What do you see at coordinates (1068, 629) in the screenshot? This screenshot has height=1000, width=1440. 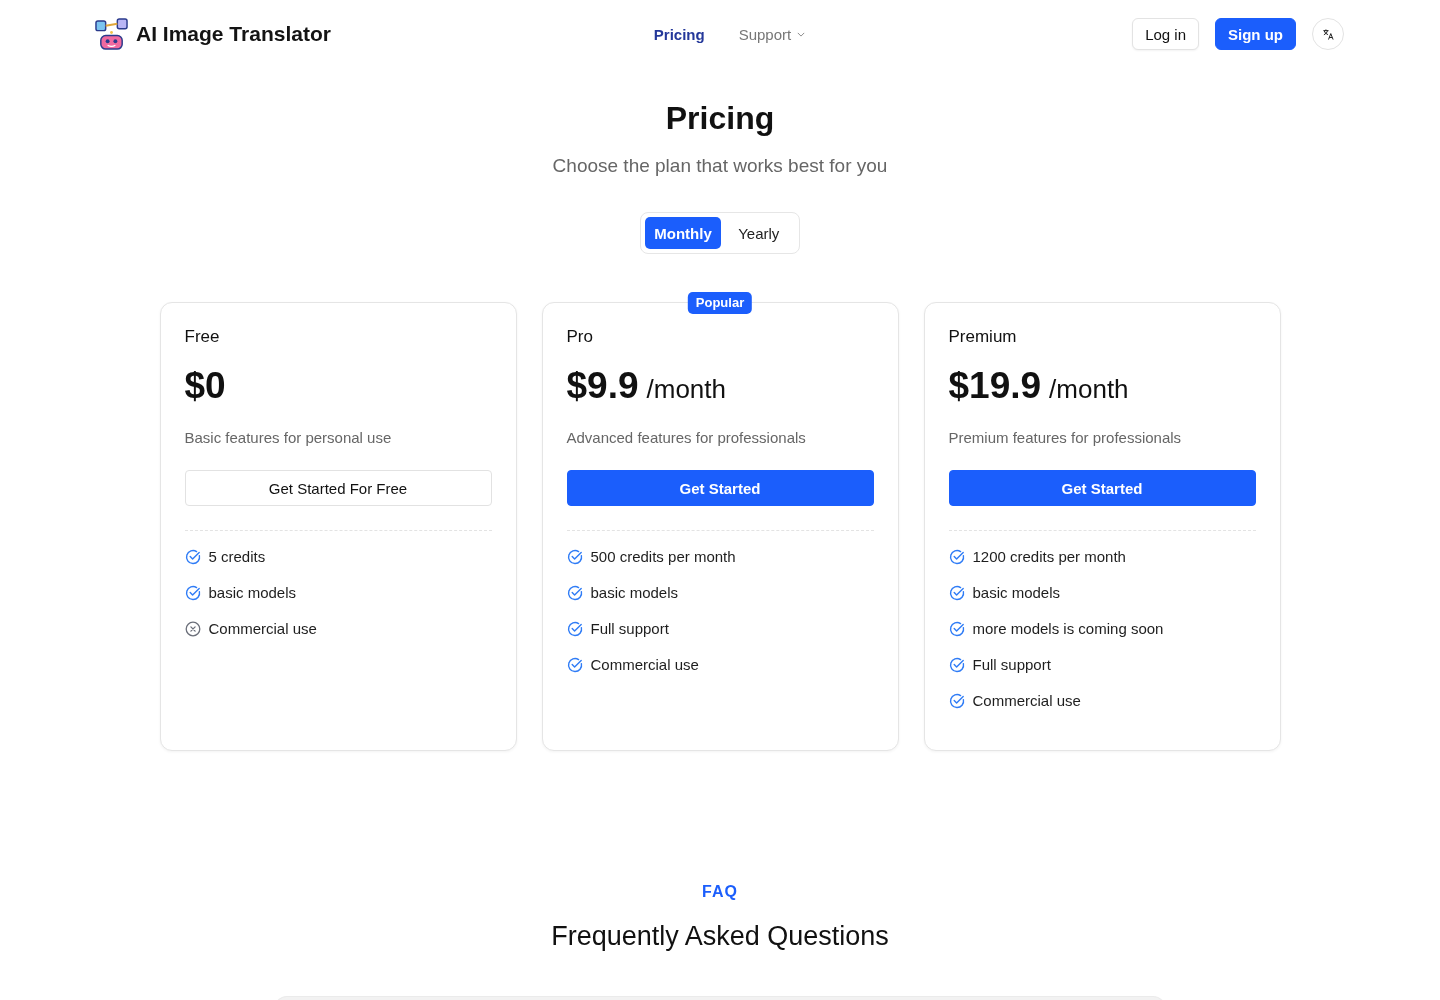 I see `feature-text: more models is coming soon` at bounding box center [1068, 629].